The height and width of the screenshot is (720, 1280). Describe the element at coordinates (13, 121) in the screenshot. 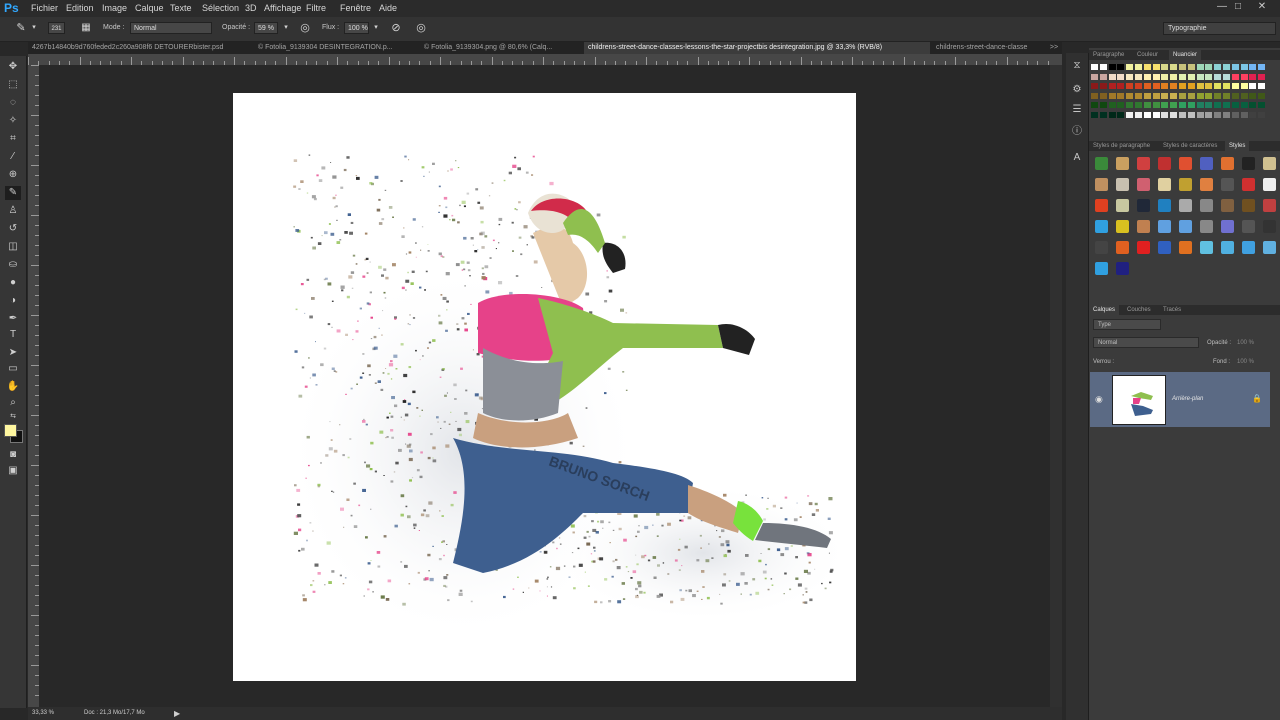

I see `magic-wand-tool-icon: ✧` at that location.